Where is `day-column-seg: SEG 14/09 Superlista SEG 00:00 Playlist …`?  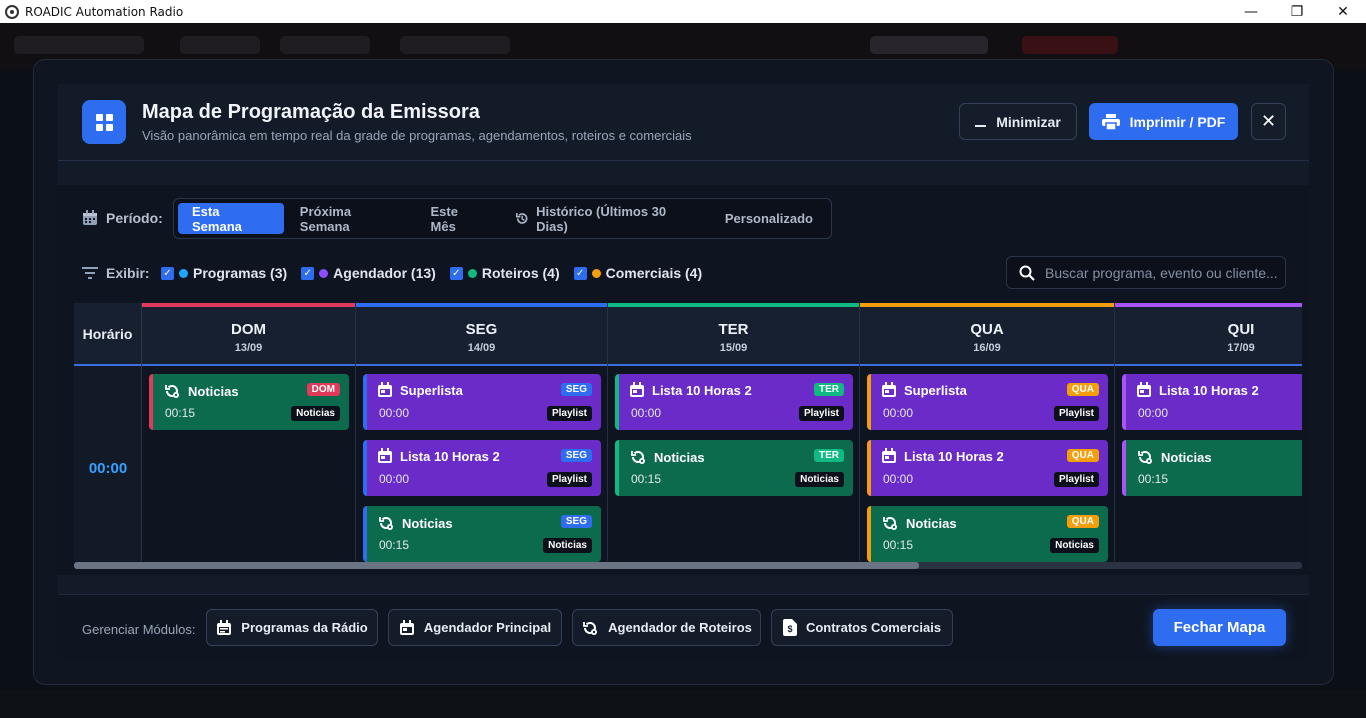
day-column-seg: SEG 14/09 Superlista SEG 00:00 Playlist … is located at coordinates (482, 432).